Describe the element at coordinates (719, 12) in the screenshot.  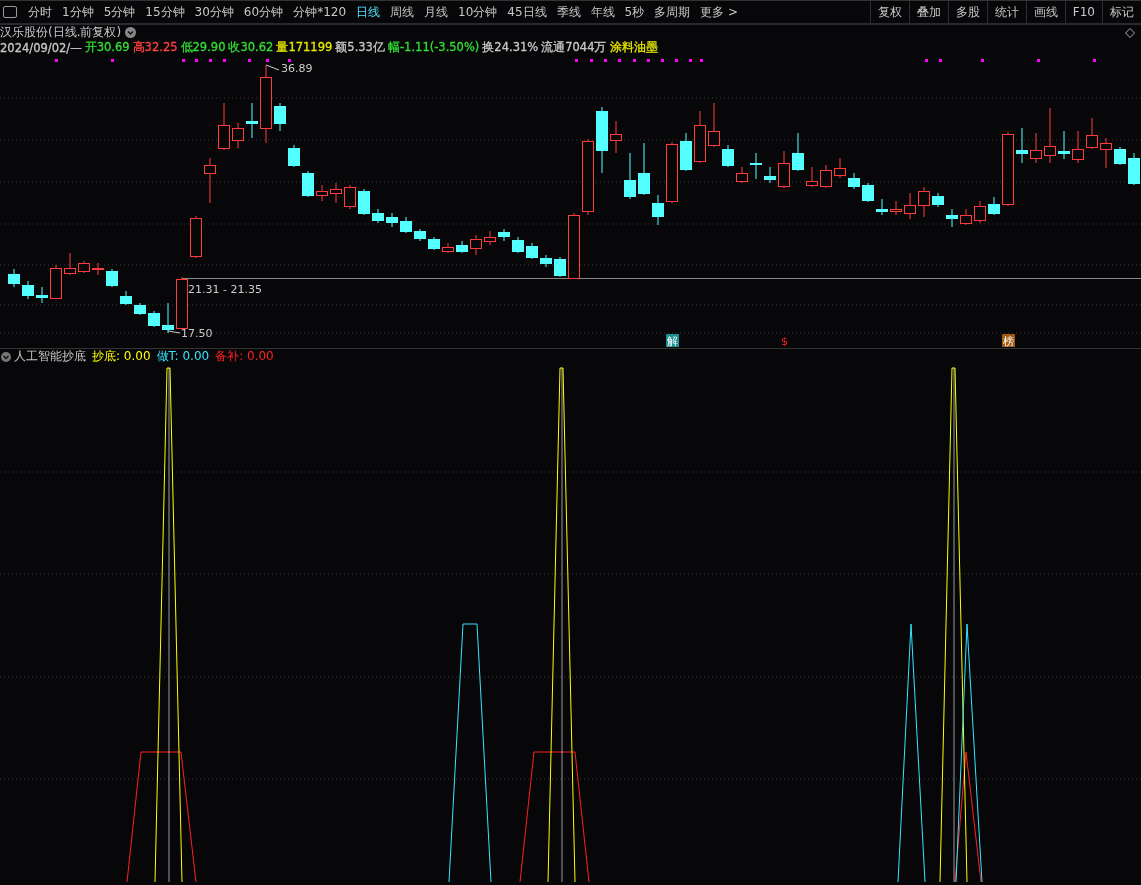
I see `more-button: 更多 >` at that location.